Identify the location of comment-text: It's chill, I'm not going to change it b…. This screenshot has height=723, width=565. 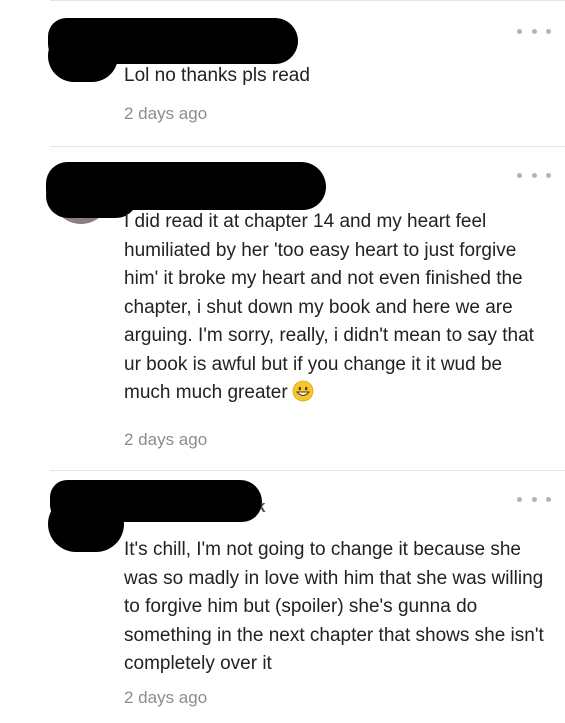
(334, 606).